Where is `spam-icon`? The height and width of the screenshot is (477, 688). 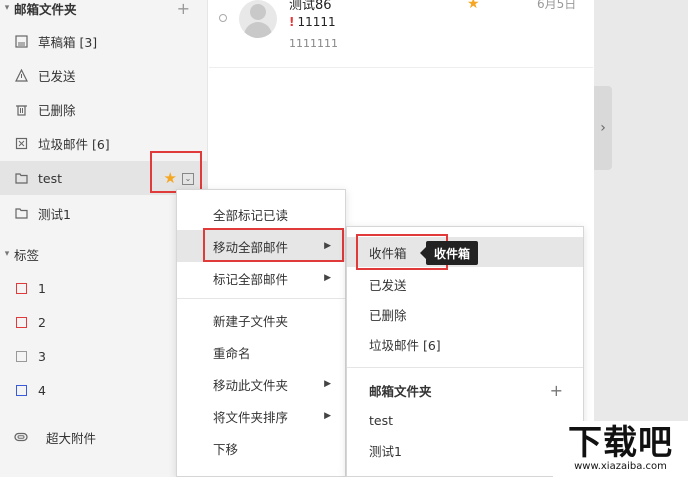 spam-icon is located at coordinates (21, 143).